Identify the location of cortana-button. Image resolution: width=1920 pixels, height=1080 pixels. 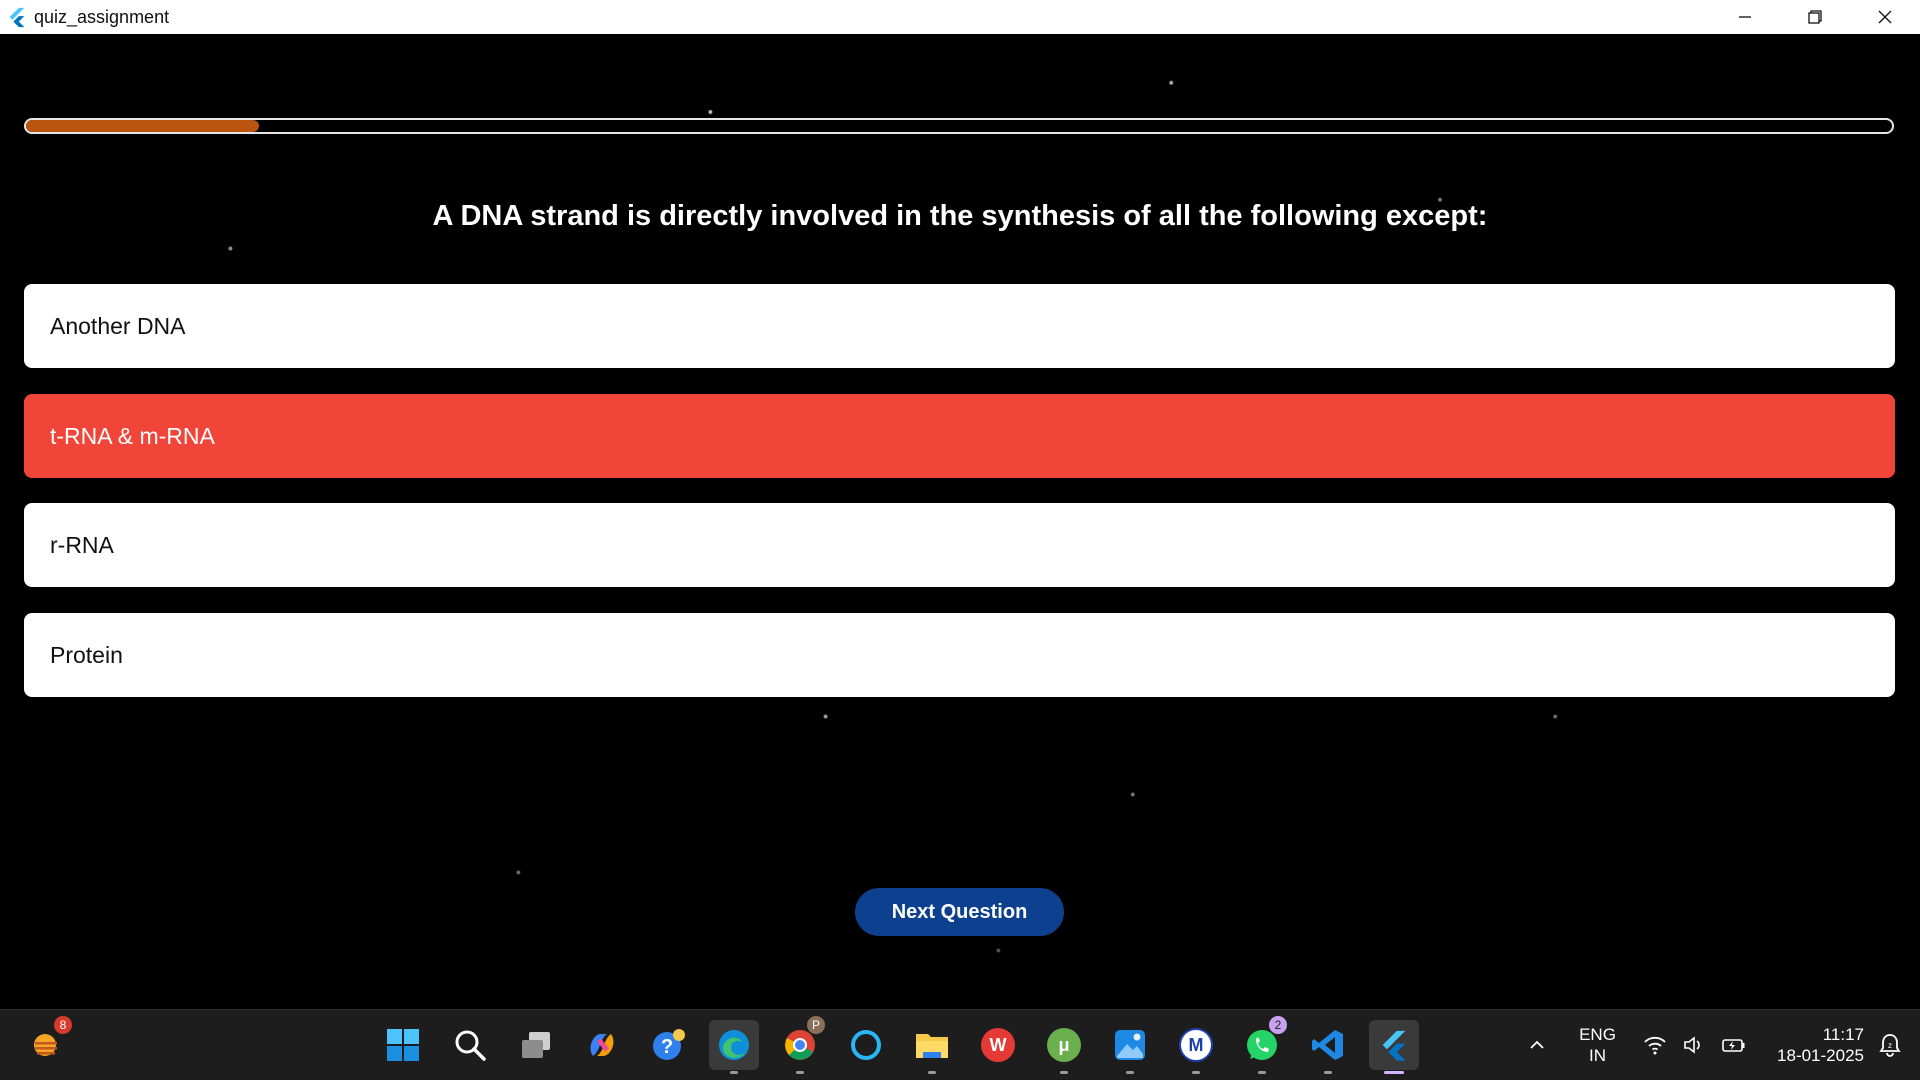
(866, 1045).